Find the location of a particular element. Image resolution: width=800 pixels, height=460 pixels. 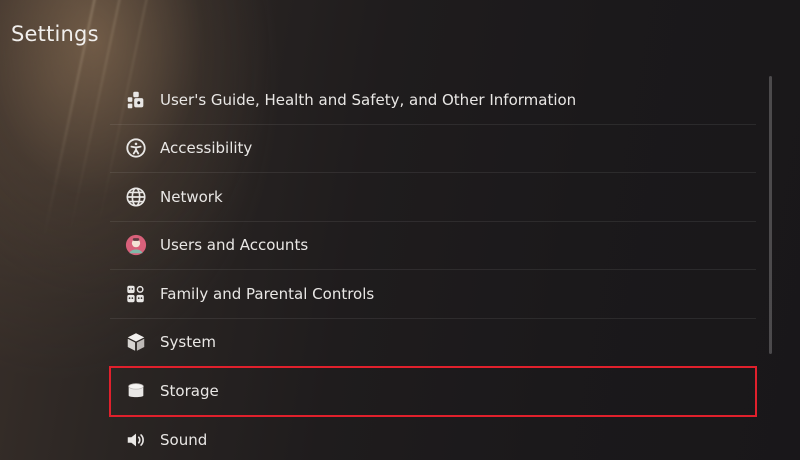

settings-item-label: Users and Accounts is located at coordinates (234, 245).